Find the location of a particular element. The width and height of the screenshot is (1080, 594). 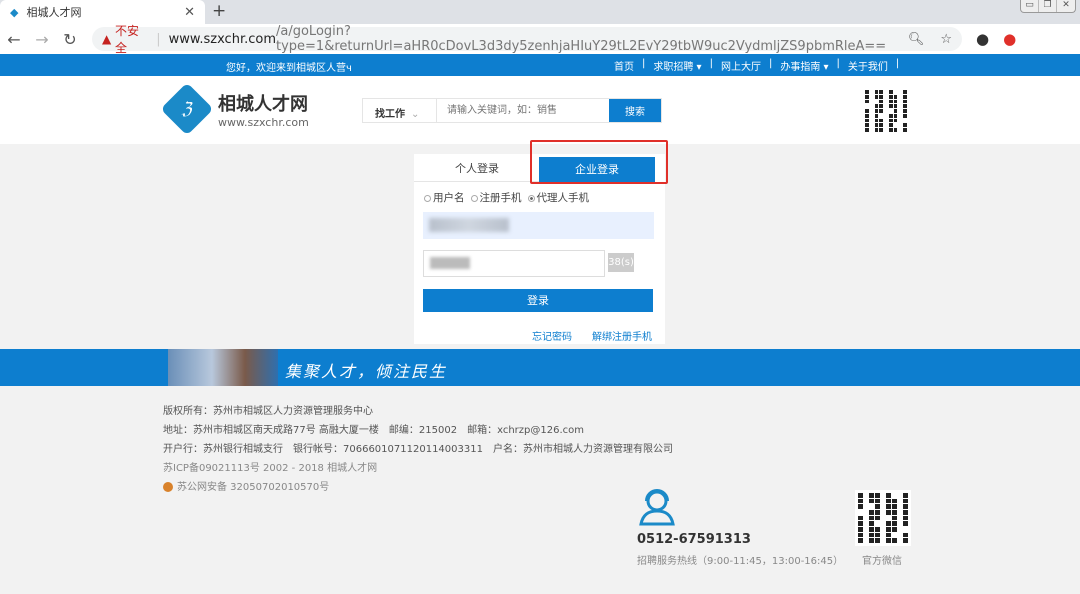

tab-personal-login: 个人登录 is located at coordinates (477, 168).